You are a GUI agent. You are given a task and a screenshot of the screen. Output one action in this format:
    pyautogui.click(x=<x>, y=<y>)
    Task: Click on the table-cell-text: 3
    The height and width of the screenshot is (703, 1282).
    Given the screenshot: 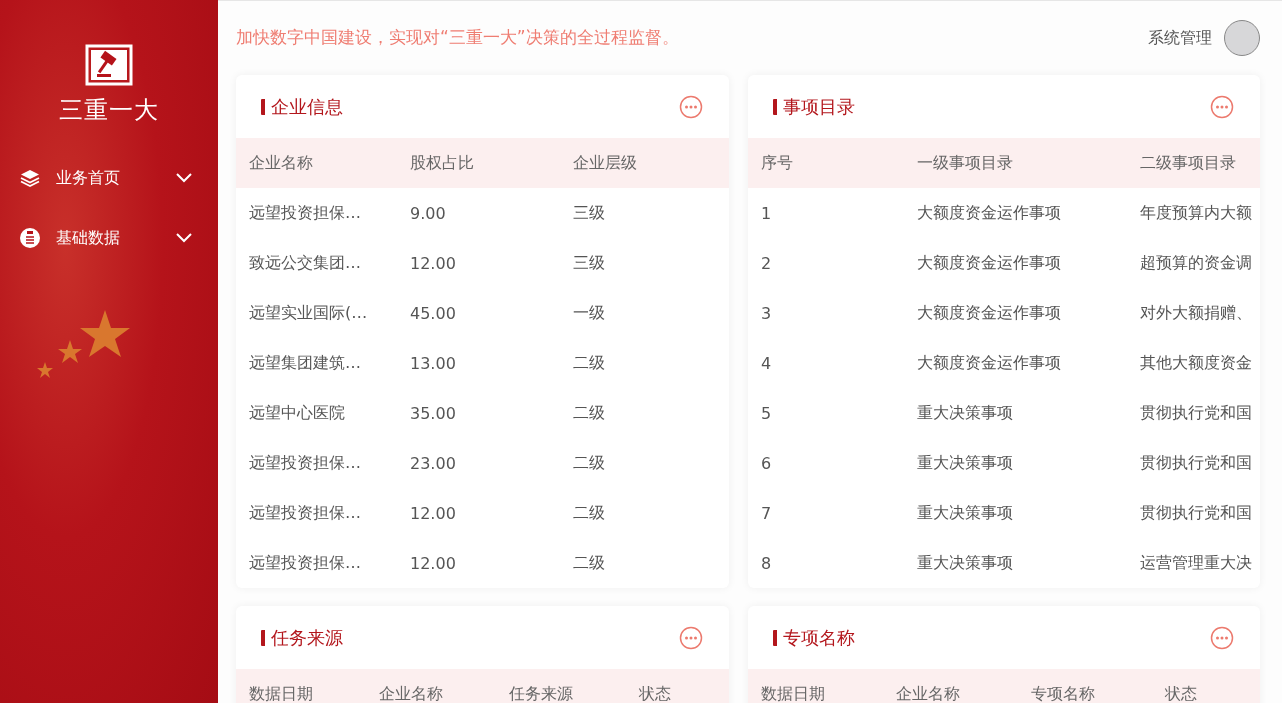 What is the action you would take?
    pyautogui.click(x=767, y=313)
    